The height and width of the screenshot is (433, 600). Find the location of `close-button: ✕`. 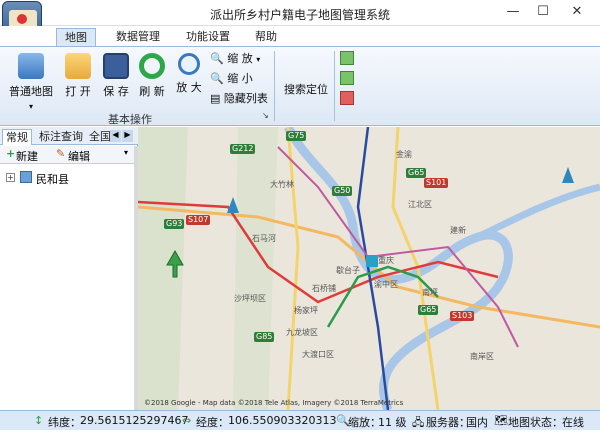

close-button: ✕ is located at coordinates (577, 12).